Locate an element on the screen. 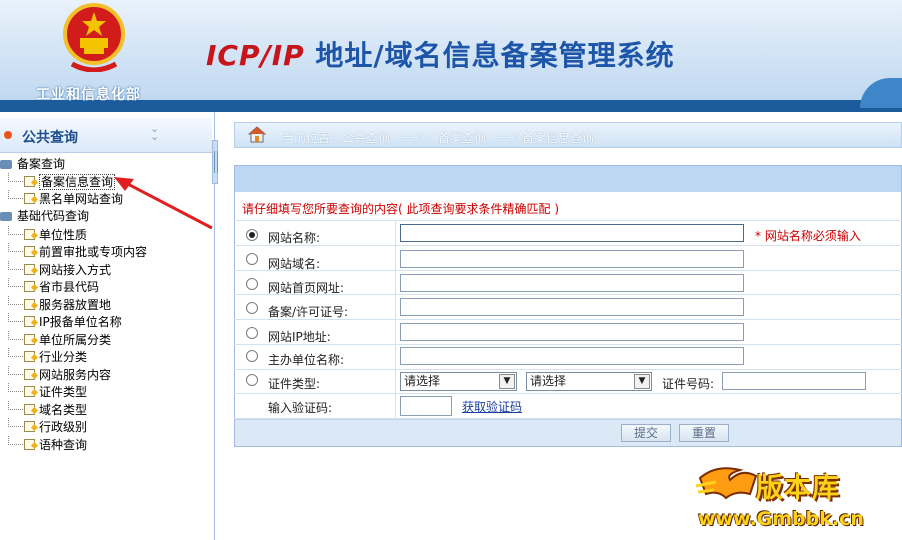 This screenshot has width=902, height=540. cert-number-input is located at coordinates (794, 381).